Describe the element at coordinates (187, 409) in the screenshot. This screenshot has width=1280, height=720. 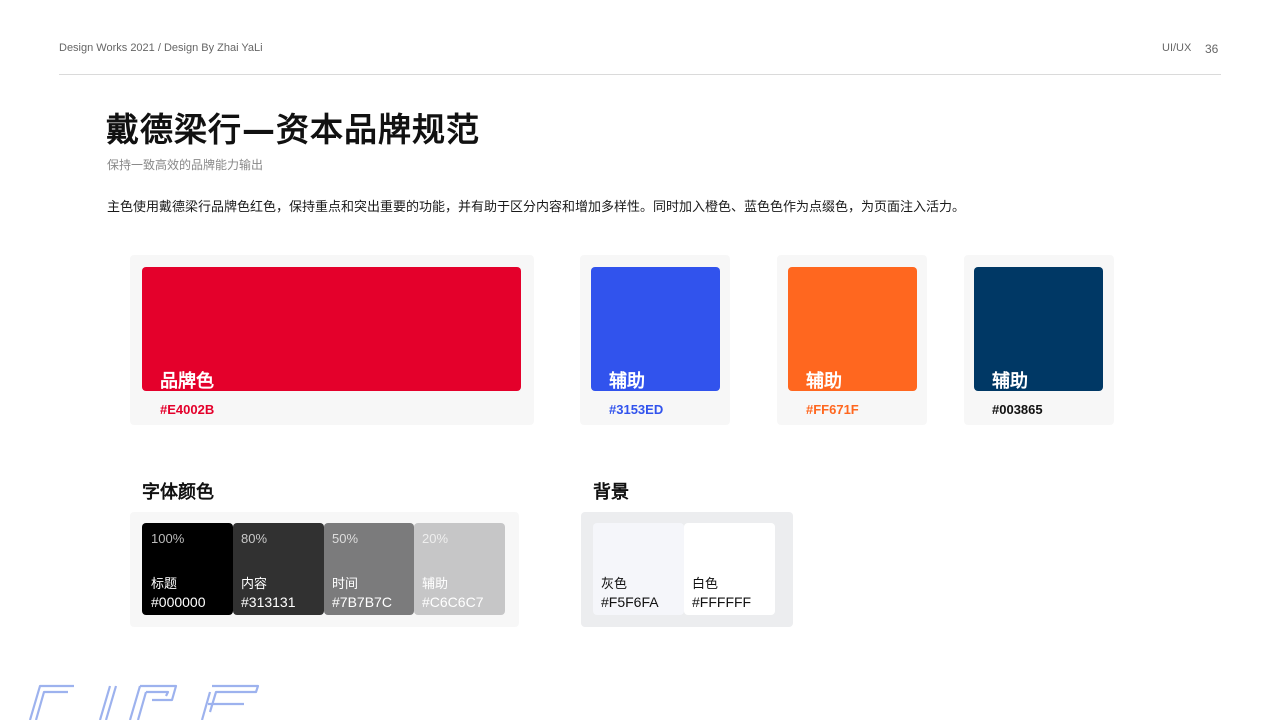
I see `swatch-hex: #E4002B` at that location.